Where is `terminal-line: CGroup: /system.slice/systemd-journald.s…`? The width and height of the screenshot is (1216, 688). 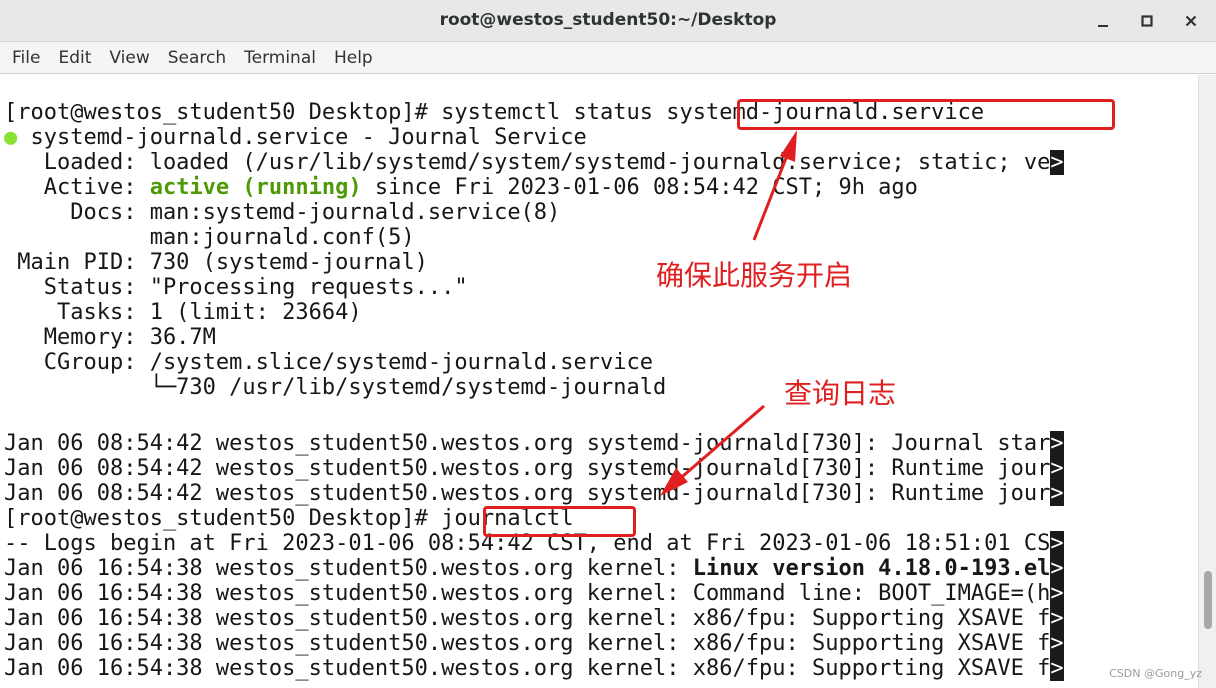 terminal-line: CGroup: /system.slice/systemd-journald.s… is located at coordinates (329, 362).